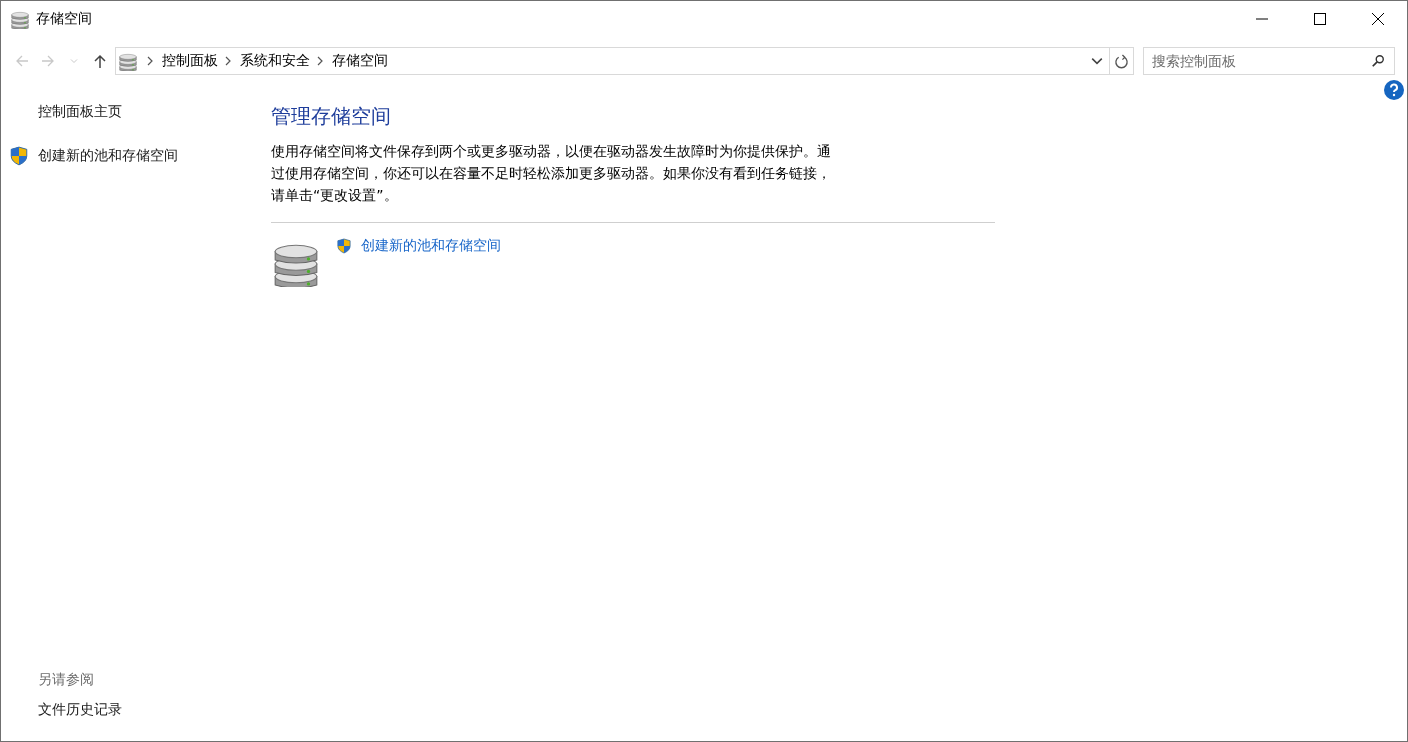  I want to click on breadcrumb-item: 存储空间, so click(360, 61).